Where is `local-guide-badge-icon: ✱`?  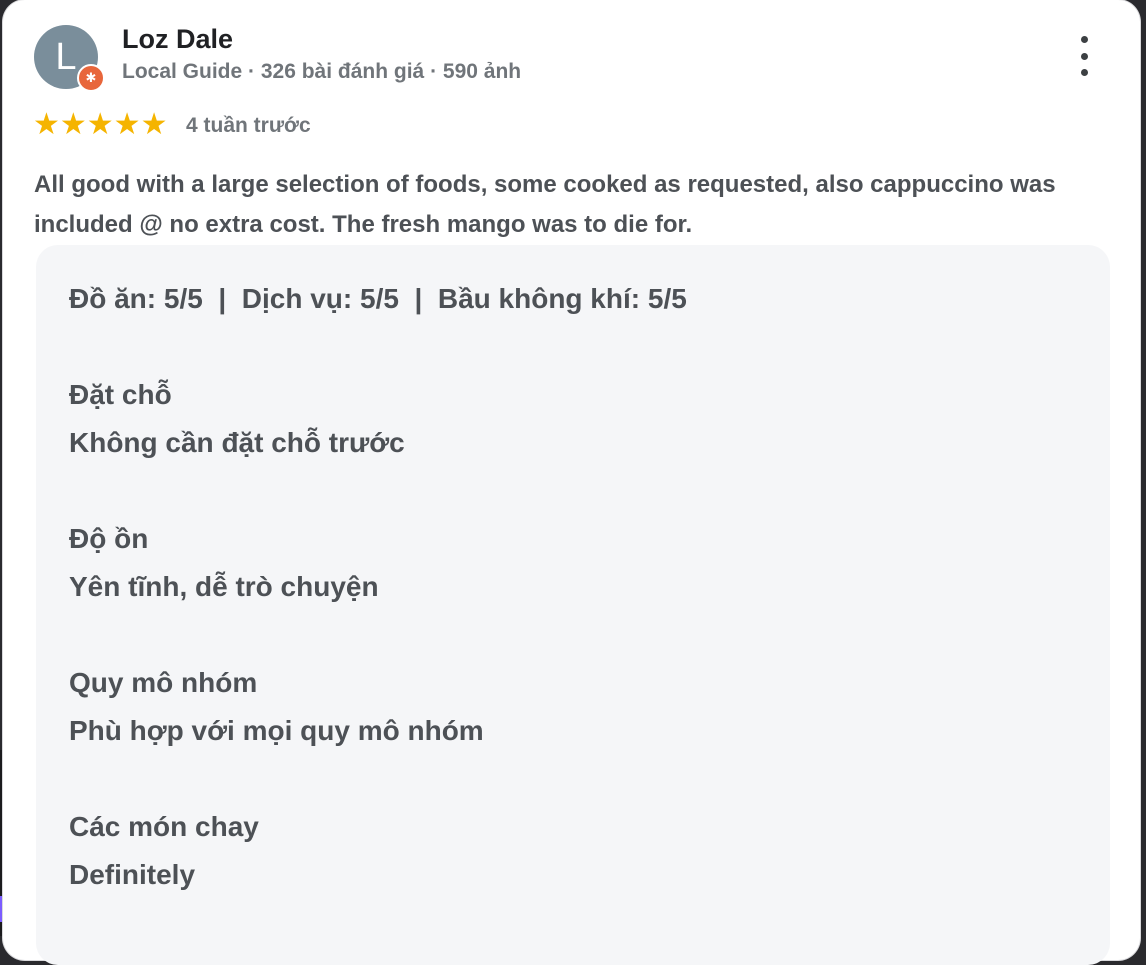 local-guide-badge-icon: ✱ is located at coordinates (91, 78).